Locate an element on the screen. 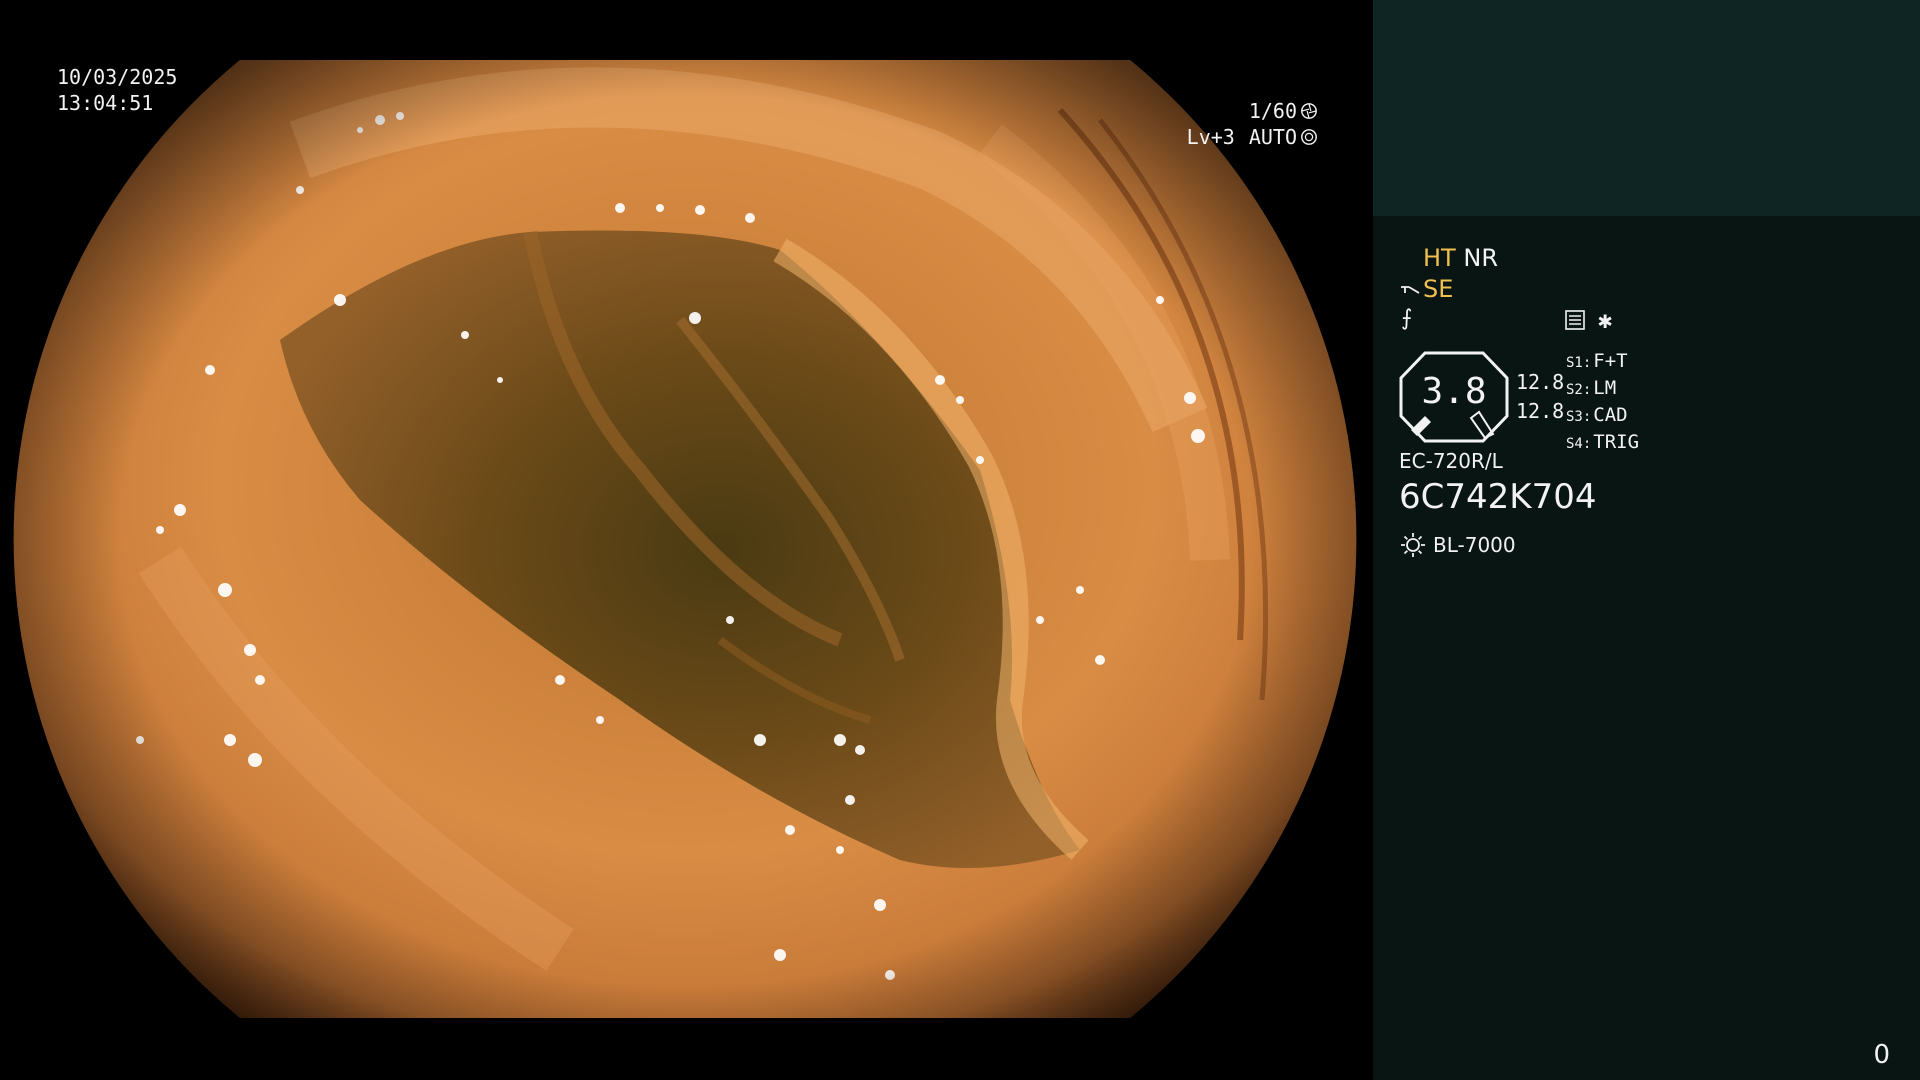 This screenshot has width=1920, height=1080. zoom-gauge: 3.8 is located at coordinates (1454, 397).